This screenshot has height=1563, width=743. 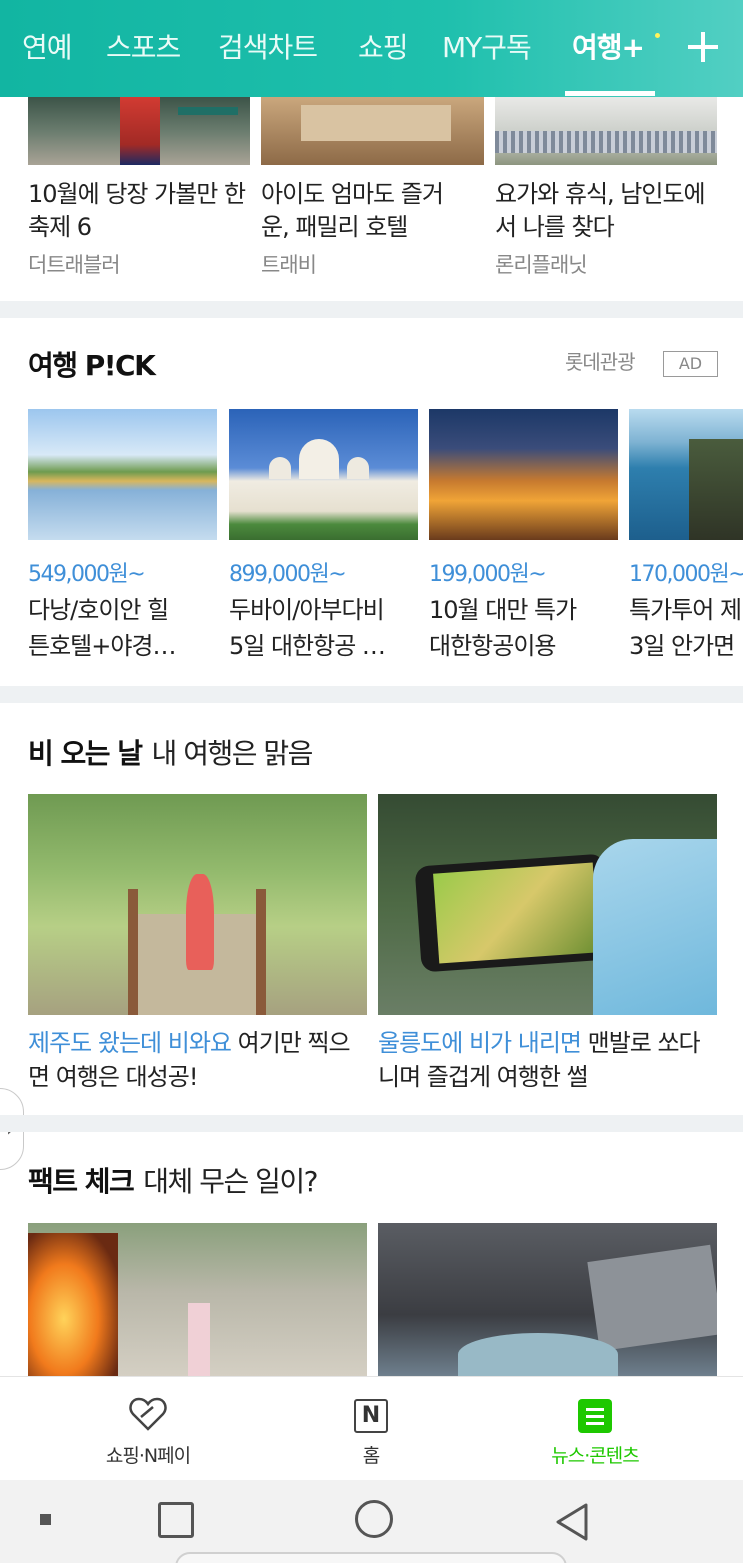 What do you see at coordinates (140, 211) in the screenshot?
I see `article-title: 10월에 당장 가볼만 한 축제 6` at bounding box center [140, 211].